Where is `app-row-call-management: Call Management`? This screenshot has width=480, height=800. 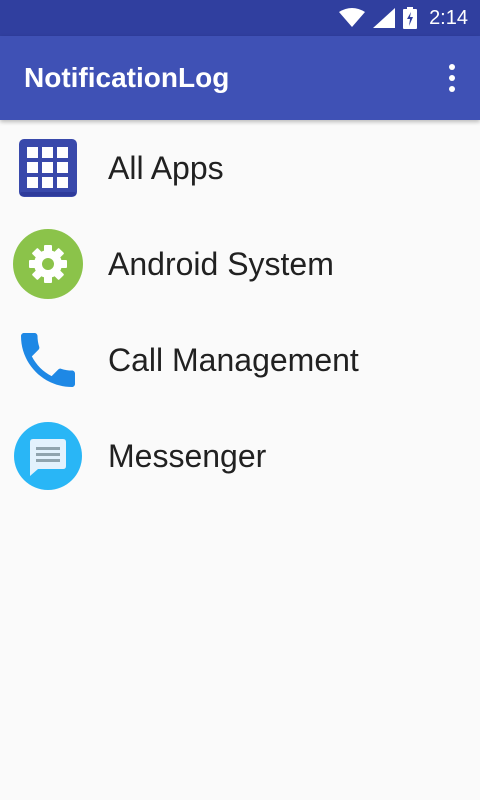
app-row-call-management: Call Management is located at coordinates (240, 360).